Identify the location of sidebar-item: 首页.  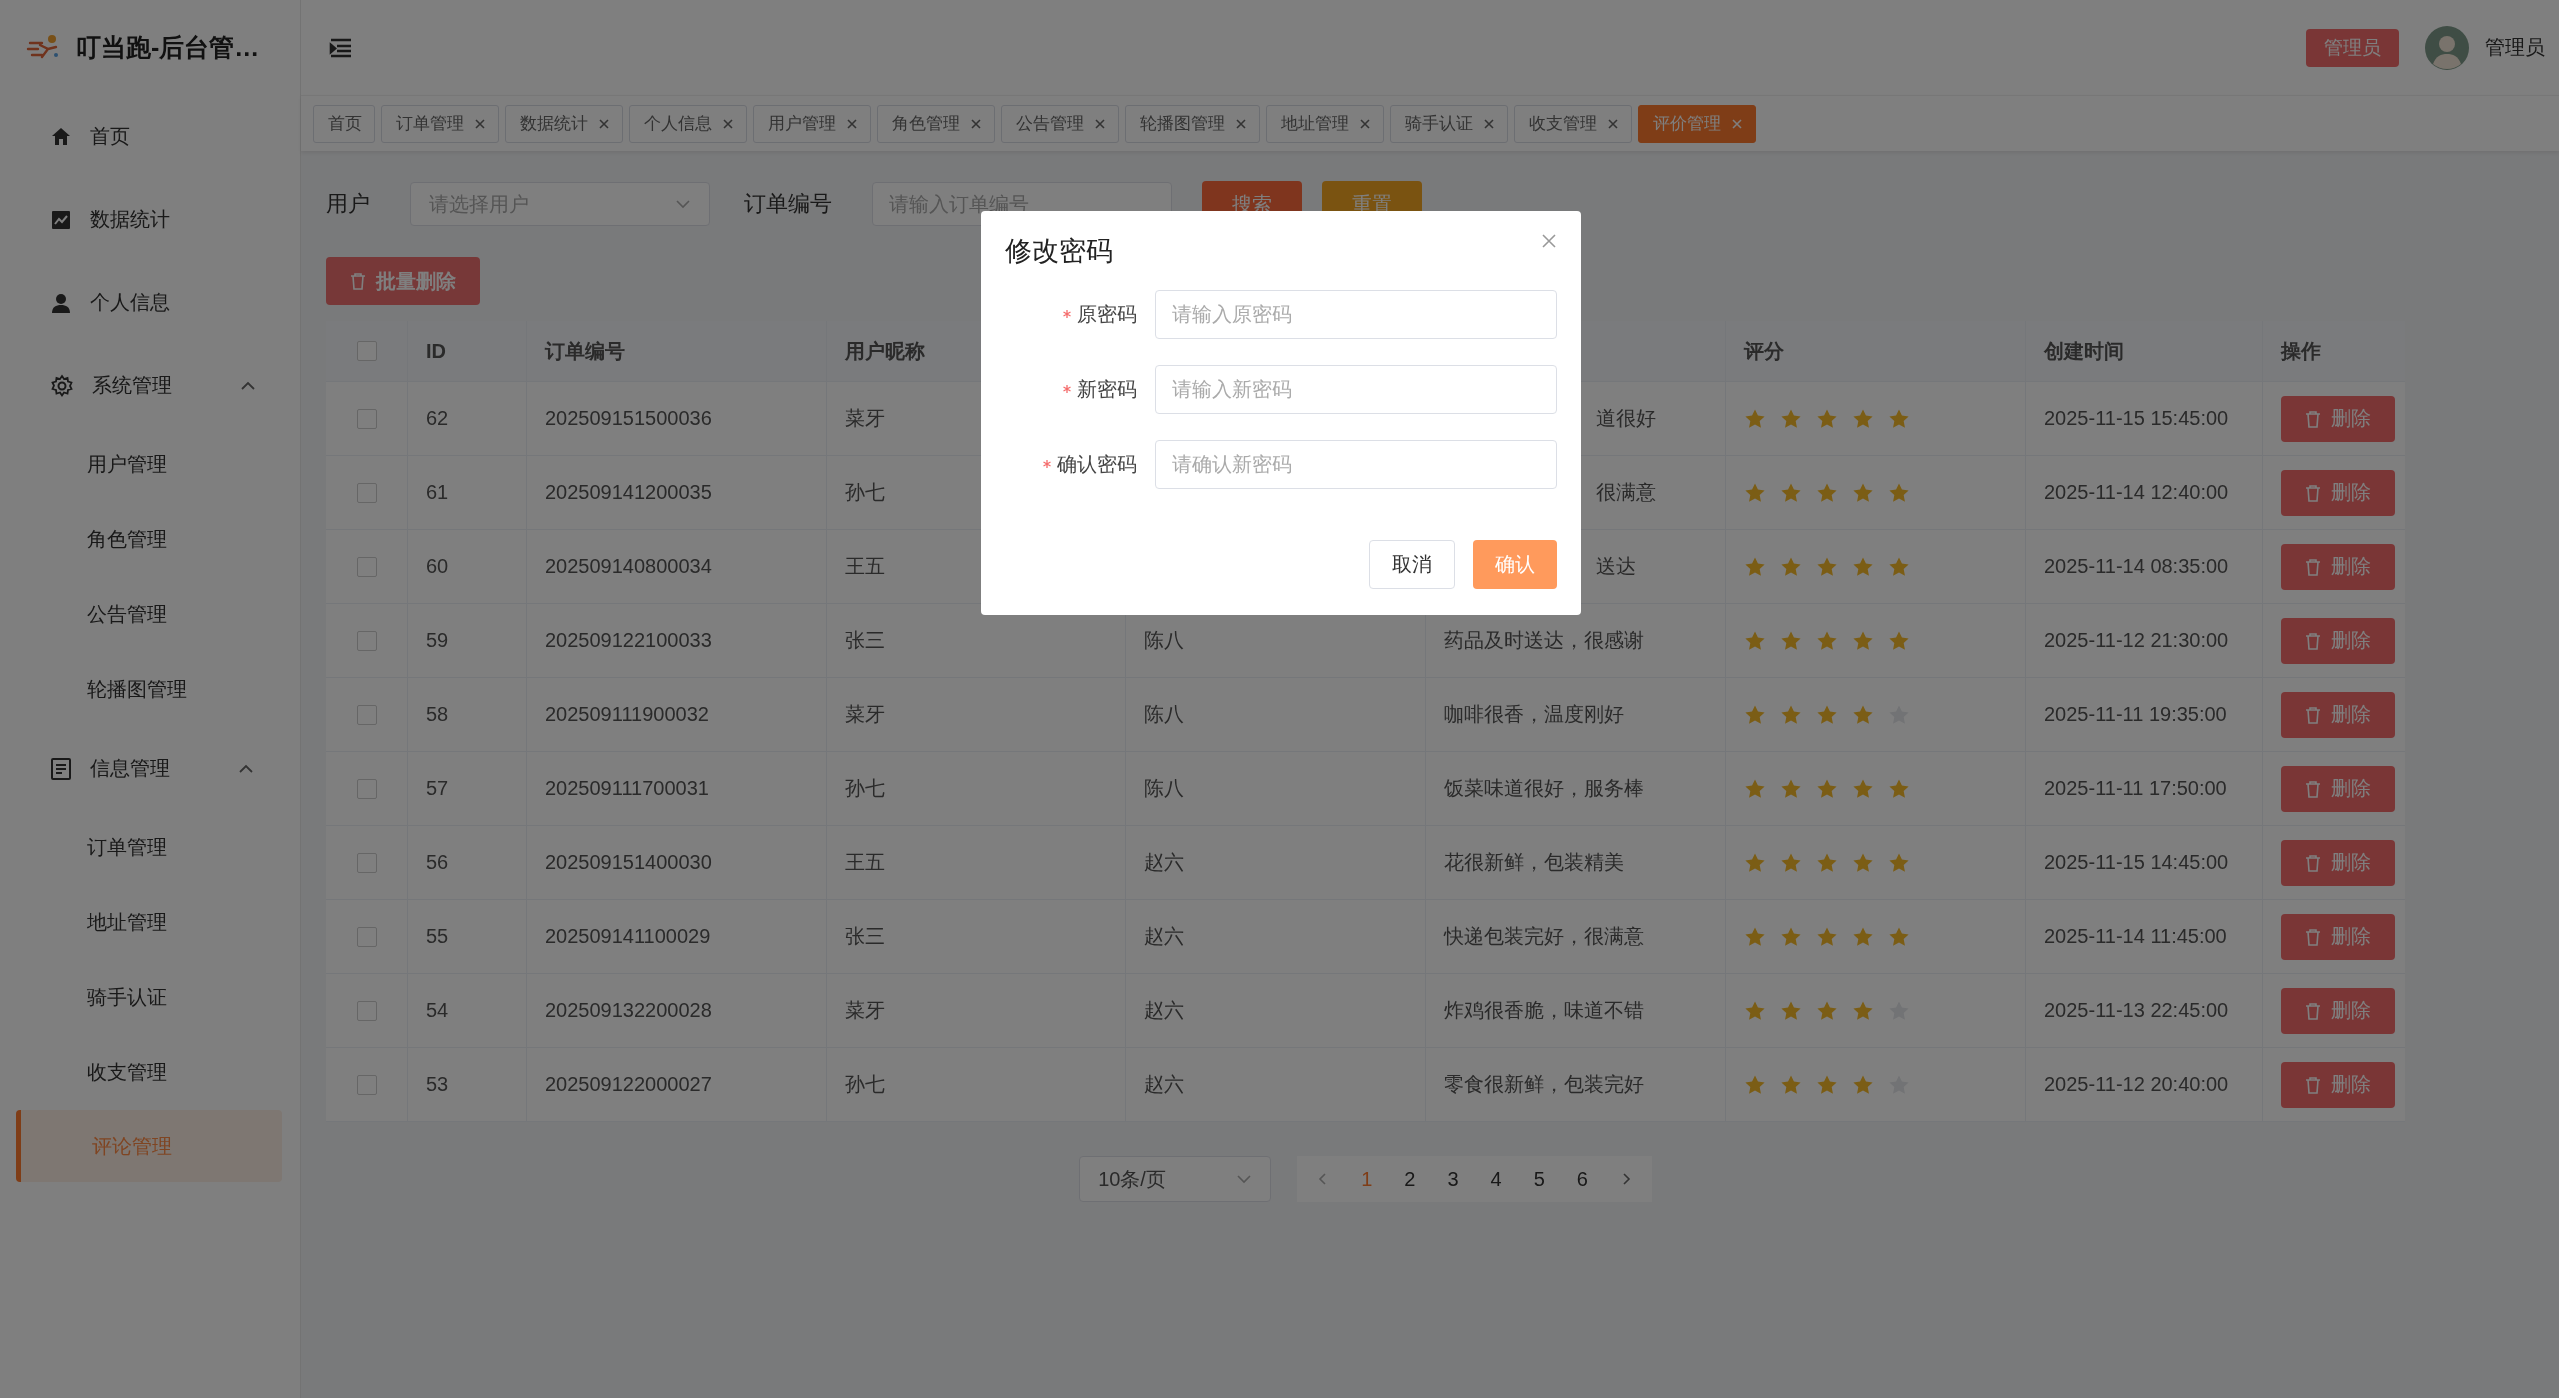
(150, 136).